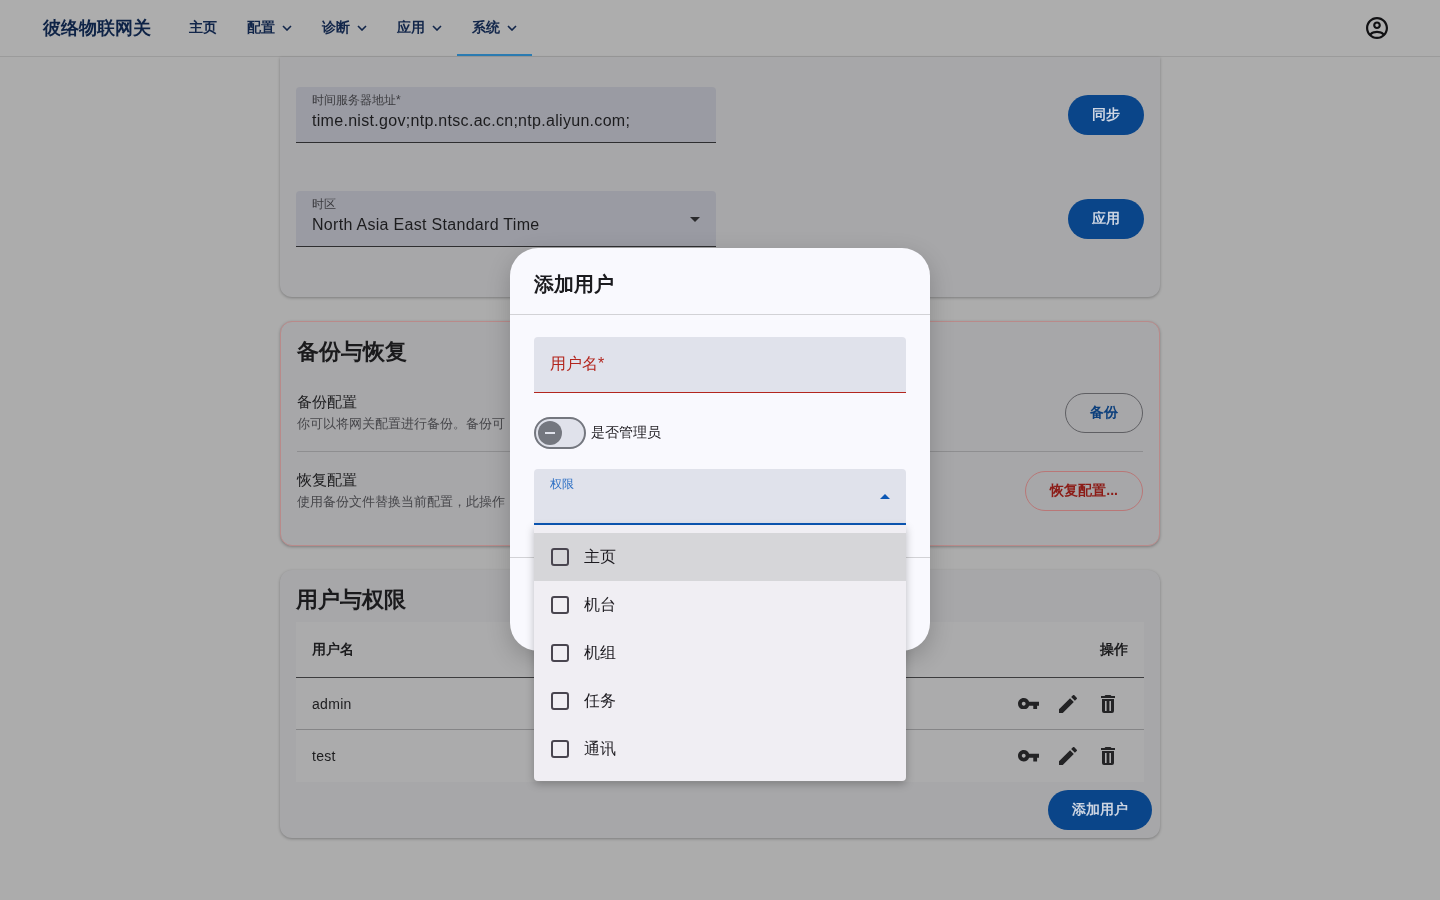 The width and height of the screenshot is (1440, 900). Describe the element at coordinates (1114, 649) in the screenshot. I see `table-header-cell: 操作` at that location.